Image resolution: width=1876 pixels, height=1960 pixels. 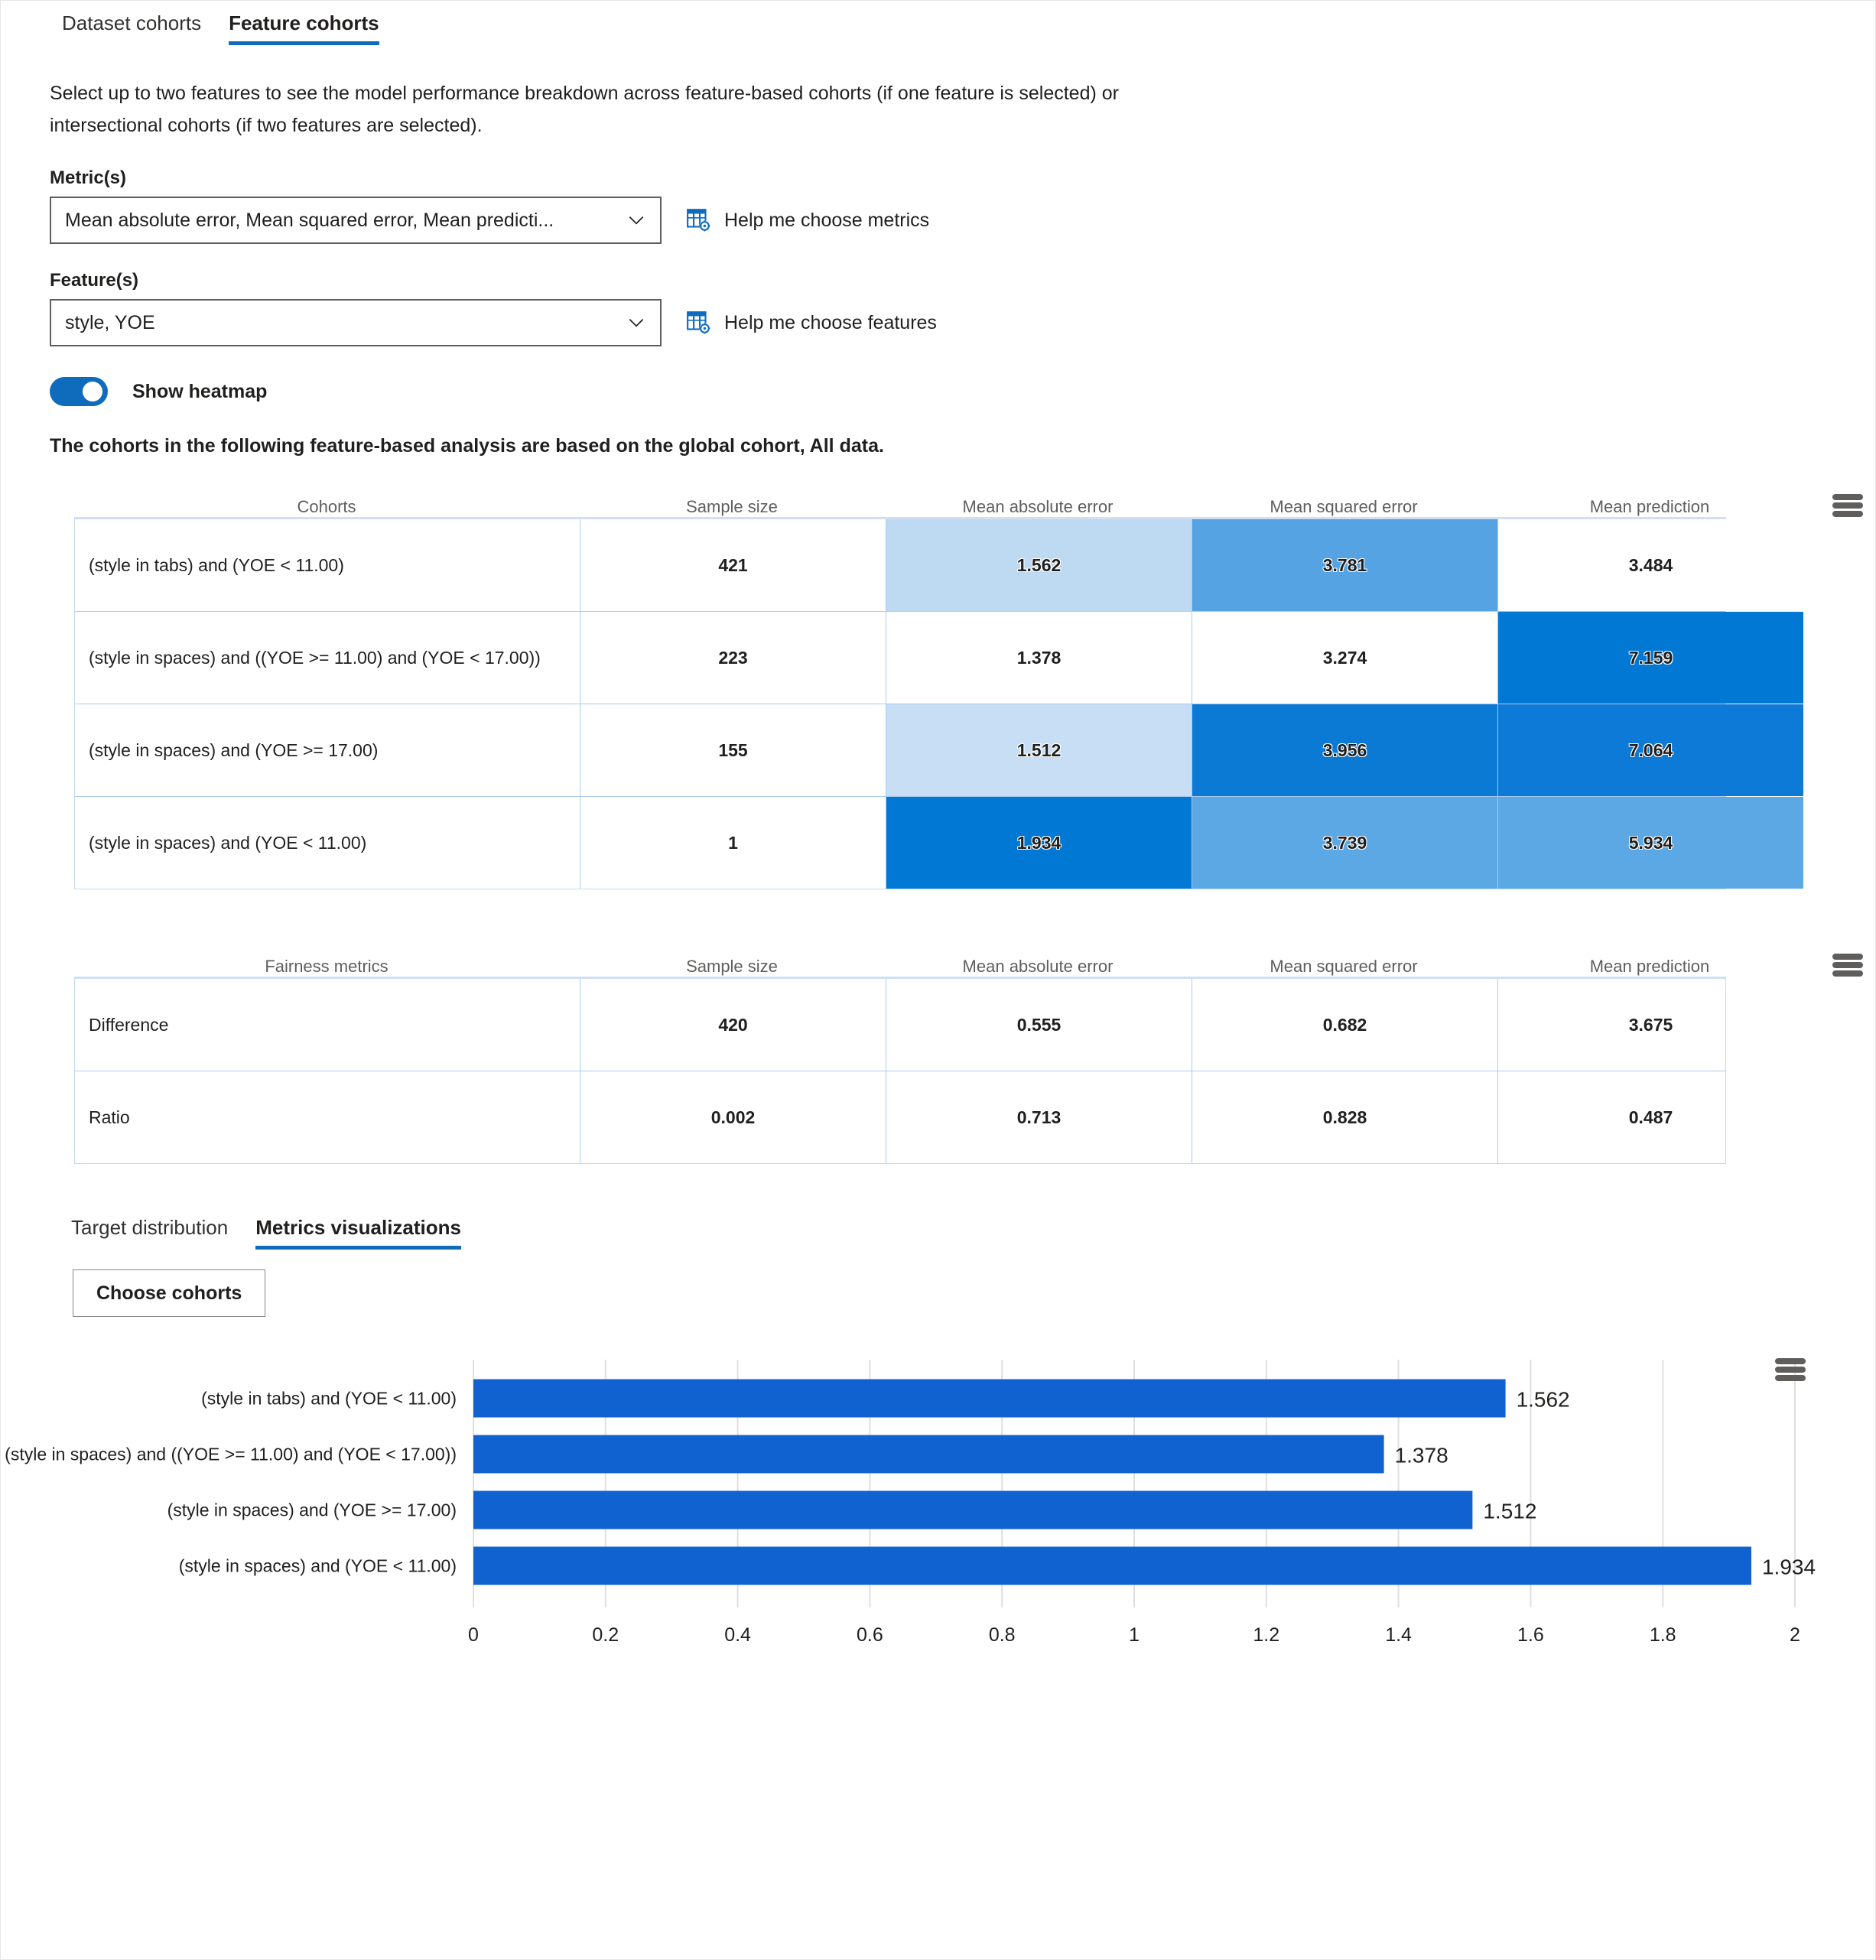 I want to click on chart-x-tick-label: 0.6, so click(x=870, y=1635).